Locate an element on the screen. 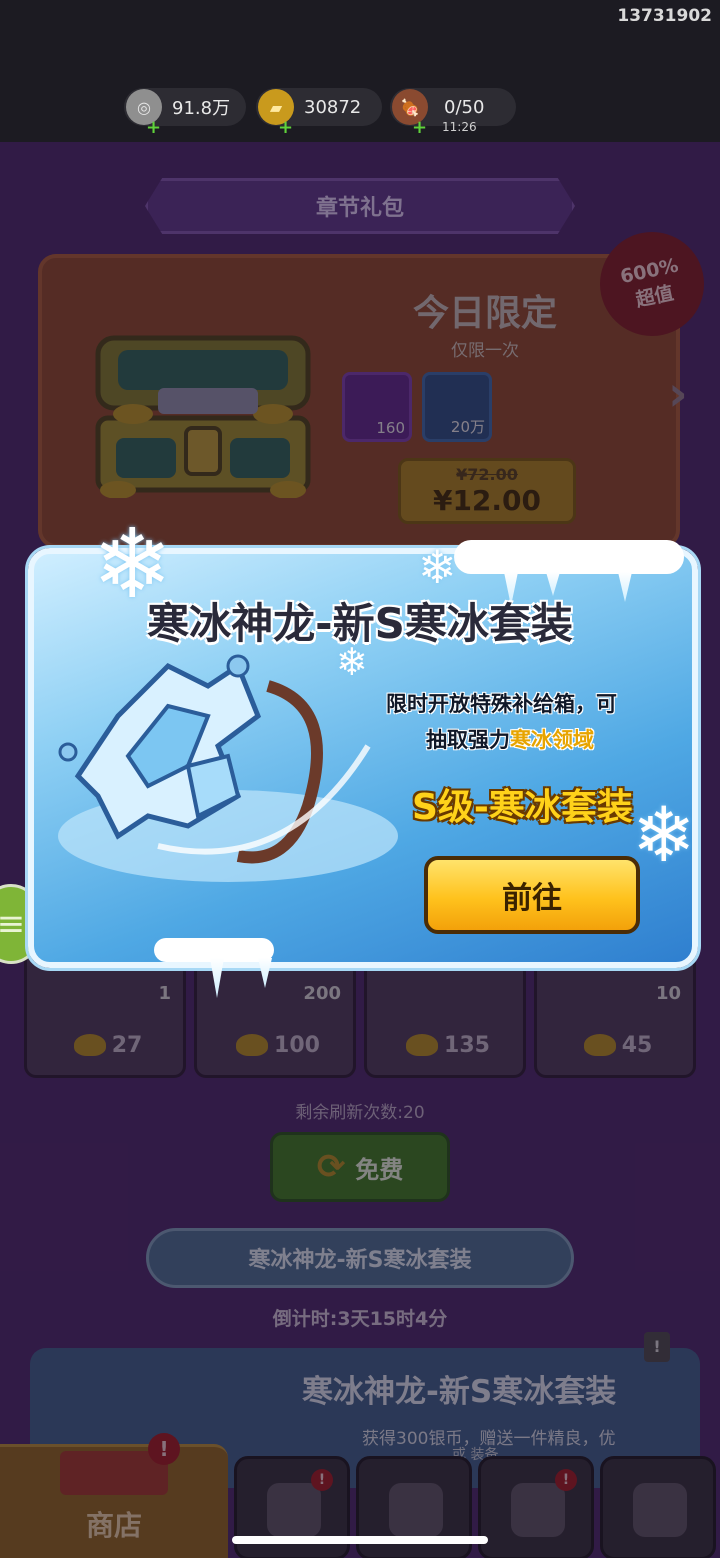 This screenshot has height=1558, width=720. go-button: 前往 is located at coordinates (532, 895).